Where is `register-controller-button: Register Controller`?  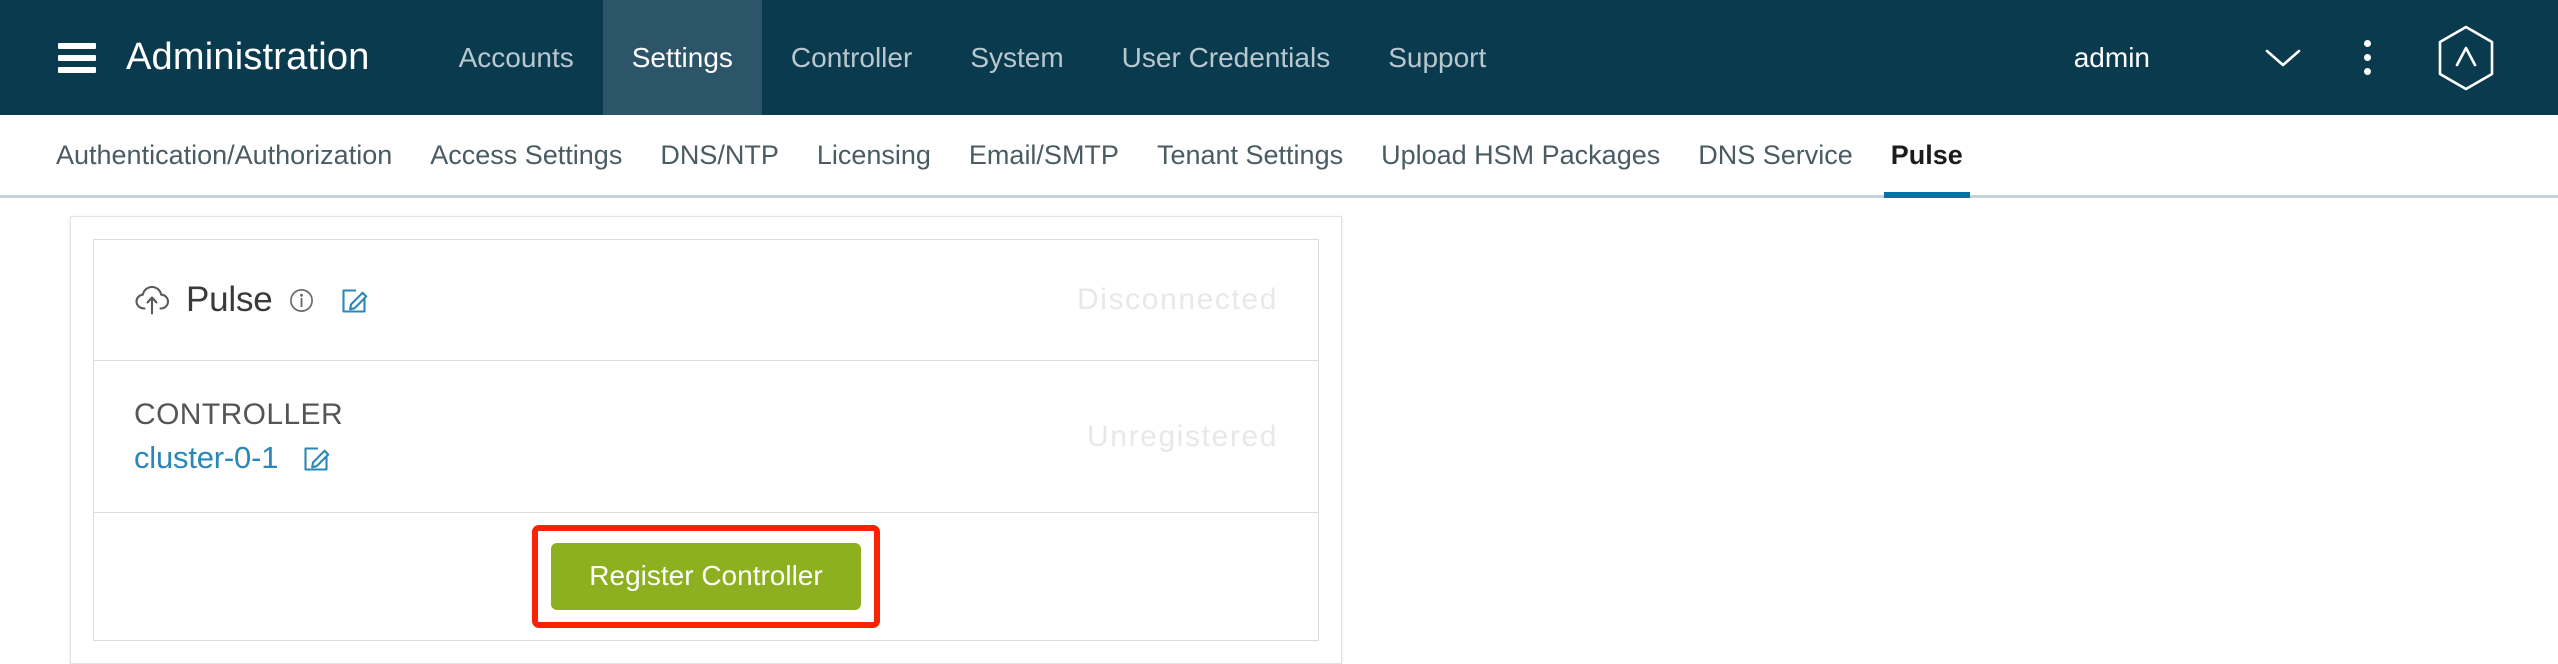 register-controller-button: Register Controller is located at coordinates (706, 576).